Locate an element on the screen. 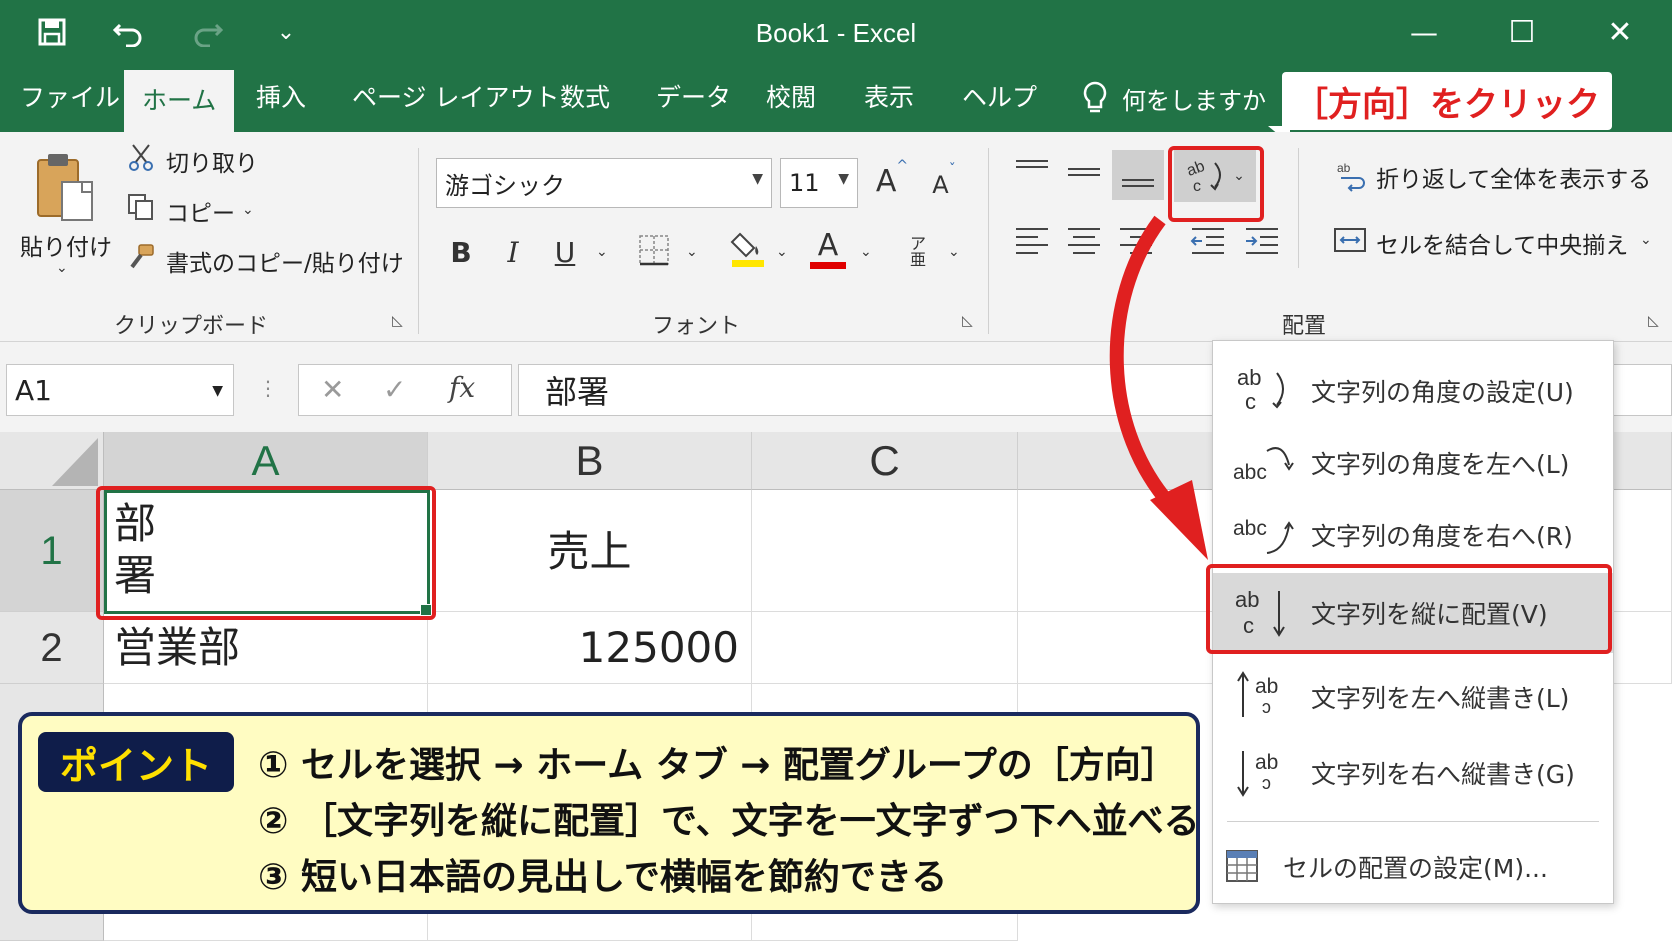  menu-item-angle-left: abc 文字列の角度を左へ(L) is located at coordinates (1413, 463).